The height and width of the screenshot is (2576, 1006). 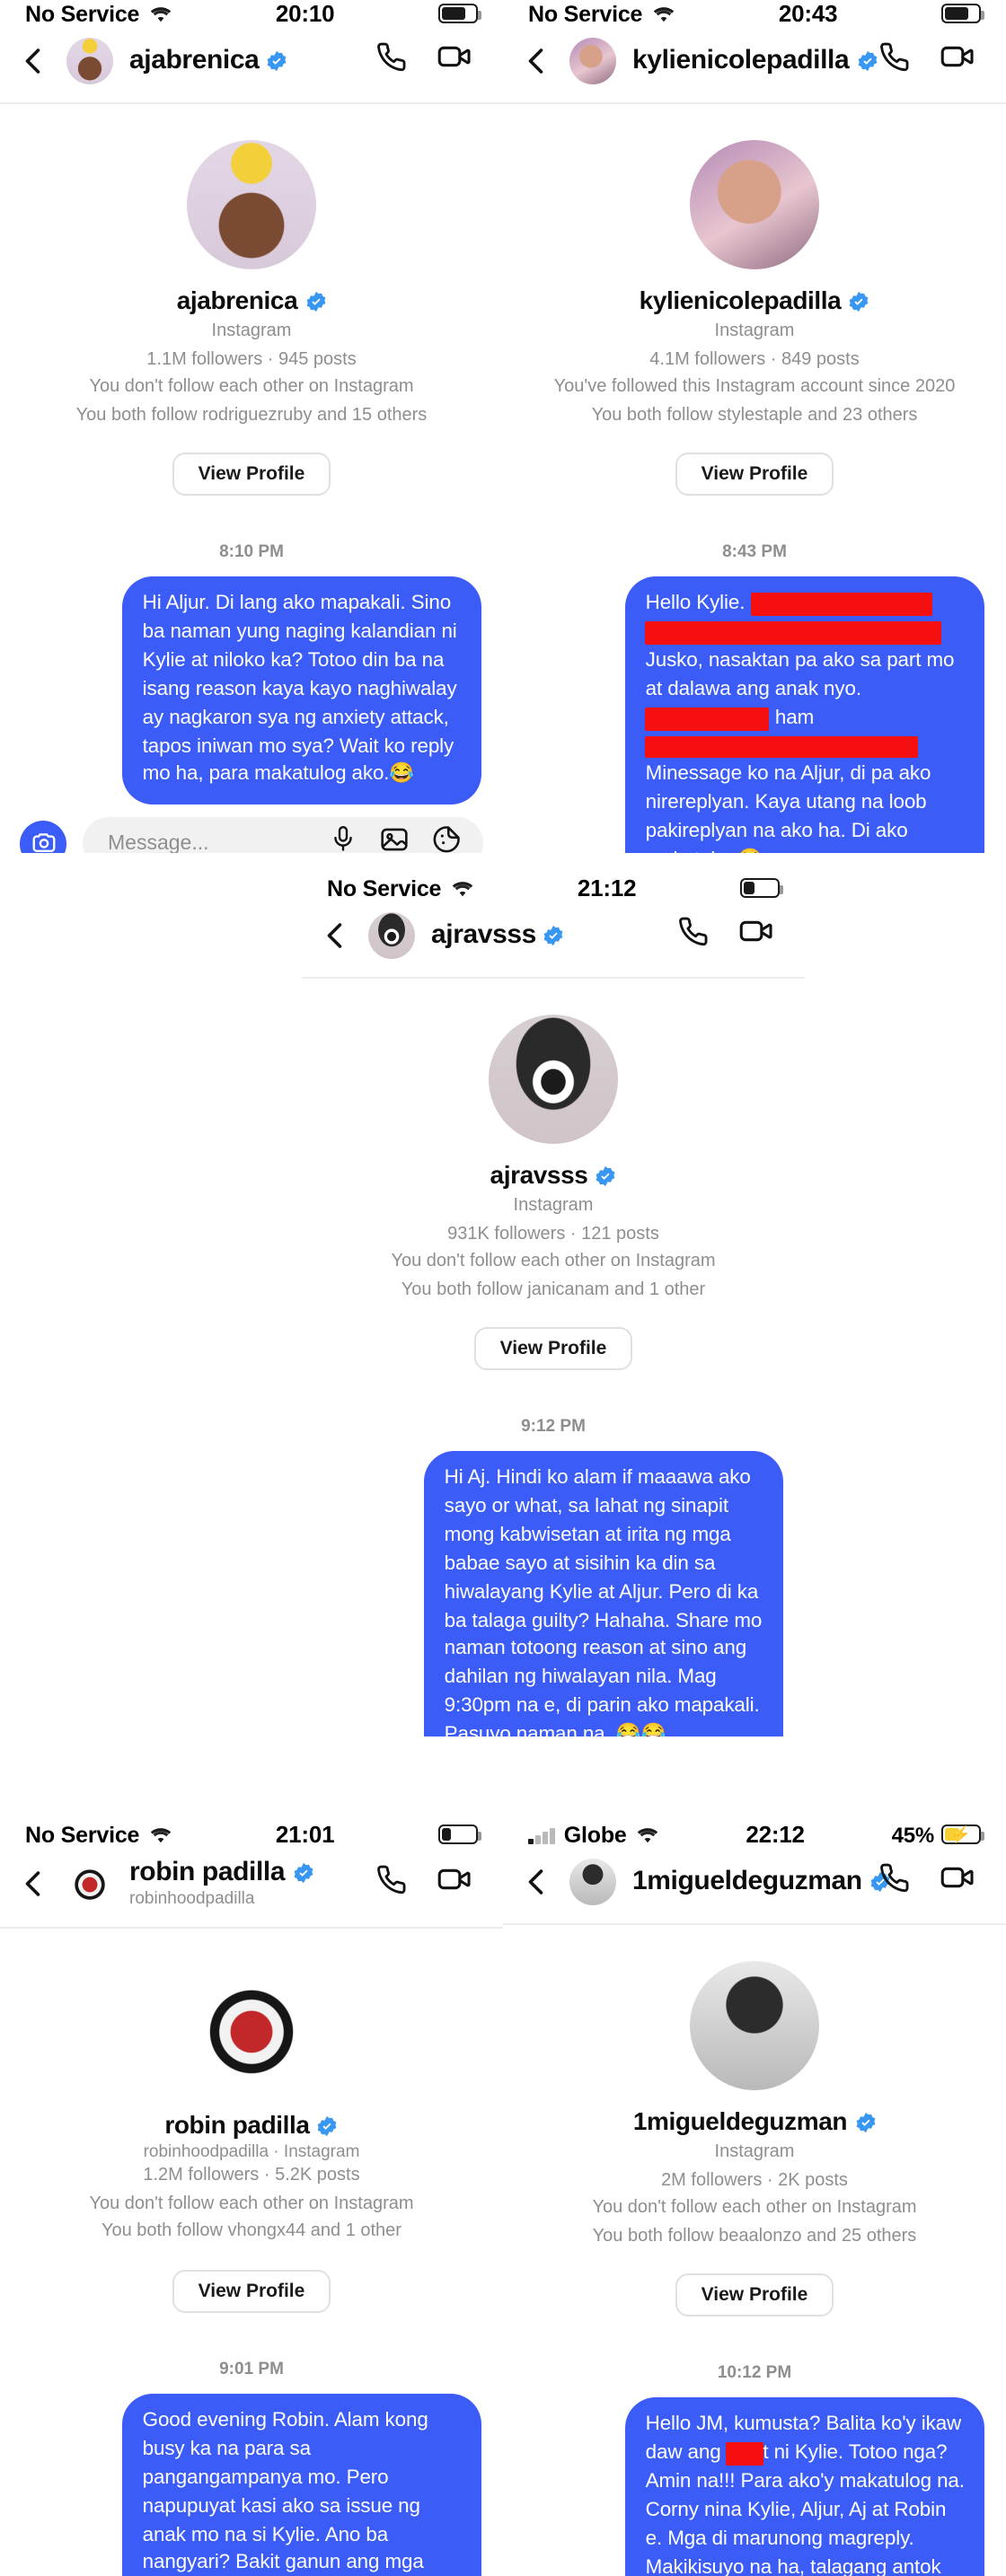 I want to click on nav-title: robin padilla, so click(x=243, y=1873).